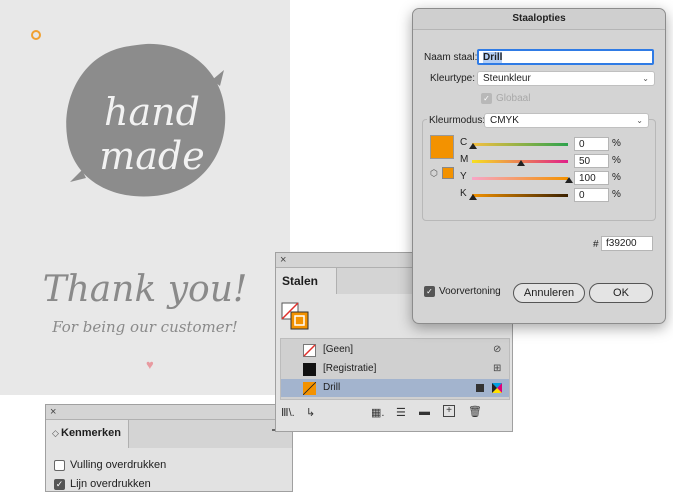 Image resolution: width=673 pixels, height=492 pixels. What do you see at coordinates (549, 293) in the screenshot?
I see `cancel-button: Annuleren` at bounding box center [549, 293].